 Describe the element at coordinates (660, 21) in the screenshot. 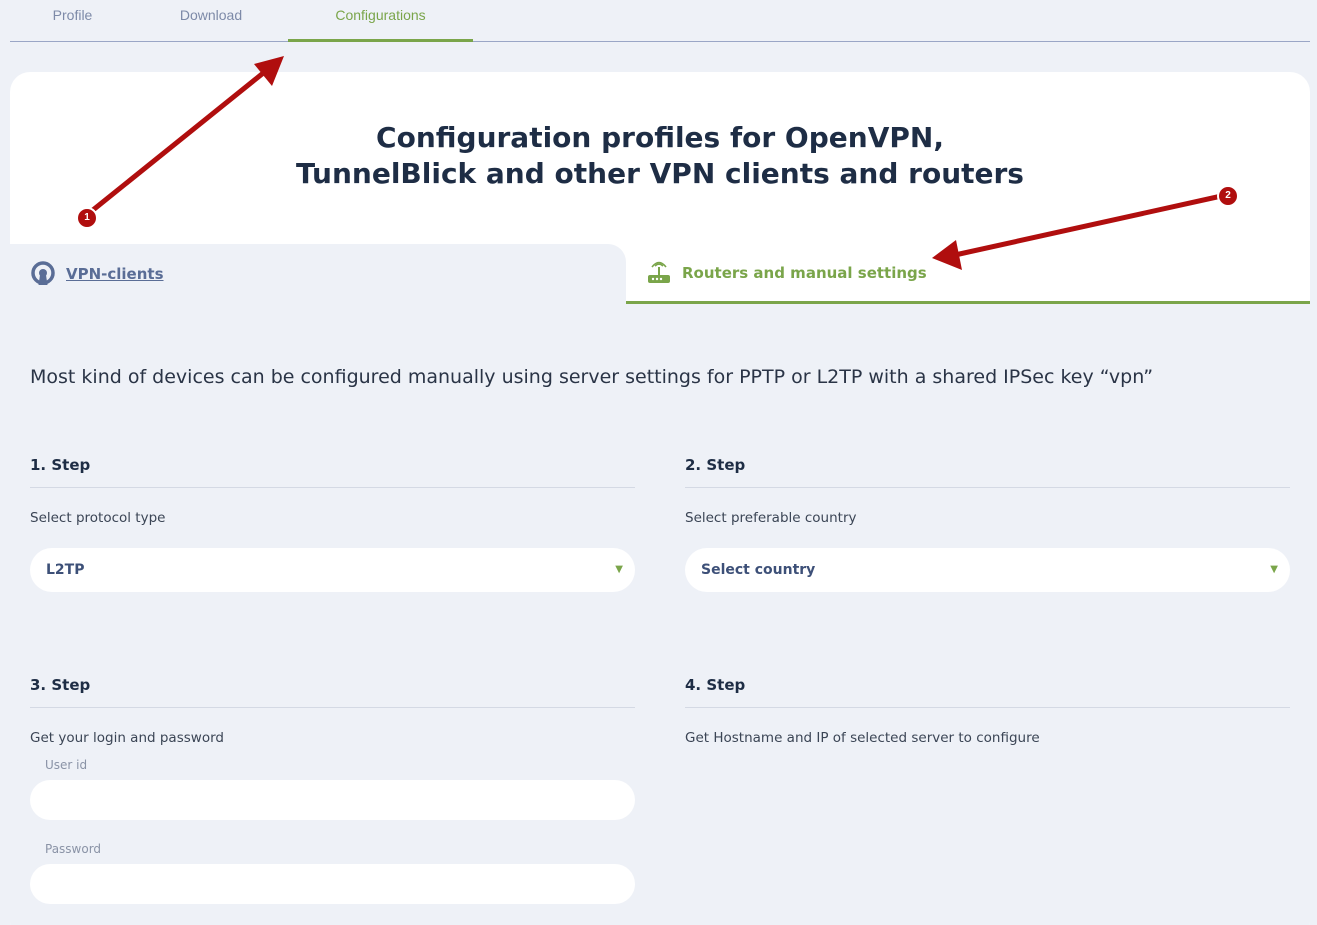

I see `top-nav: Profile Download Configurations` at that location.